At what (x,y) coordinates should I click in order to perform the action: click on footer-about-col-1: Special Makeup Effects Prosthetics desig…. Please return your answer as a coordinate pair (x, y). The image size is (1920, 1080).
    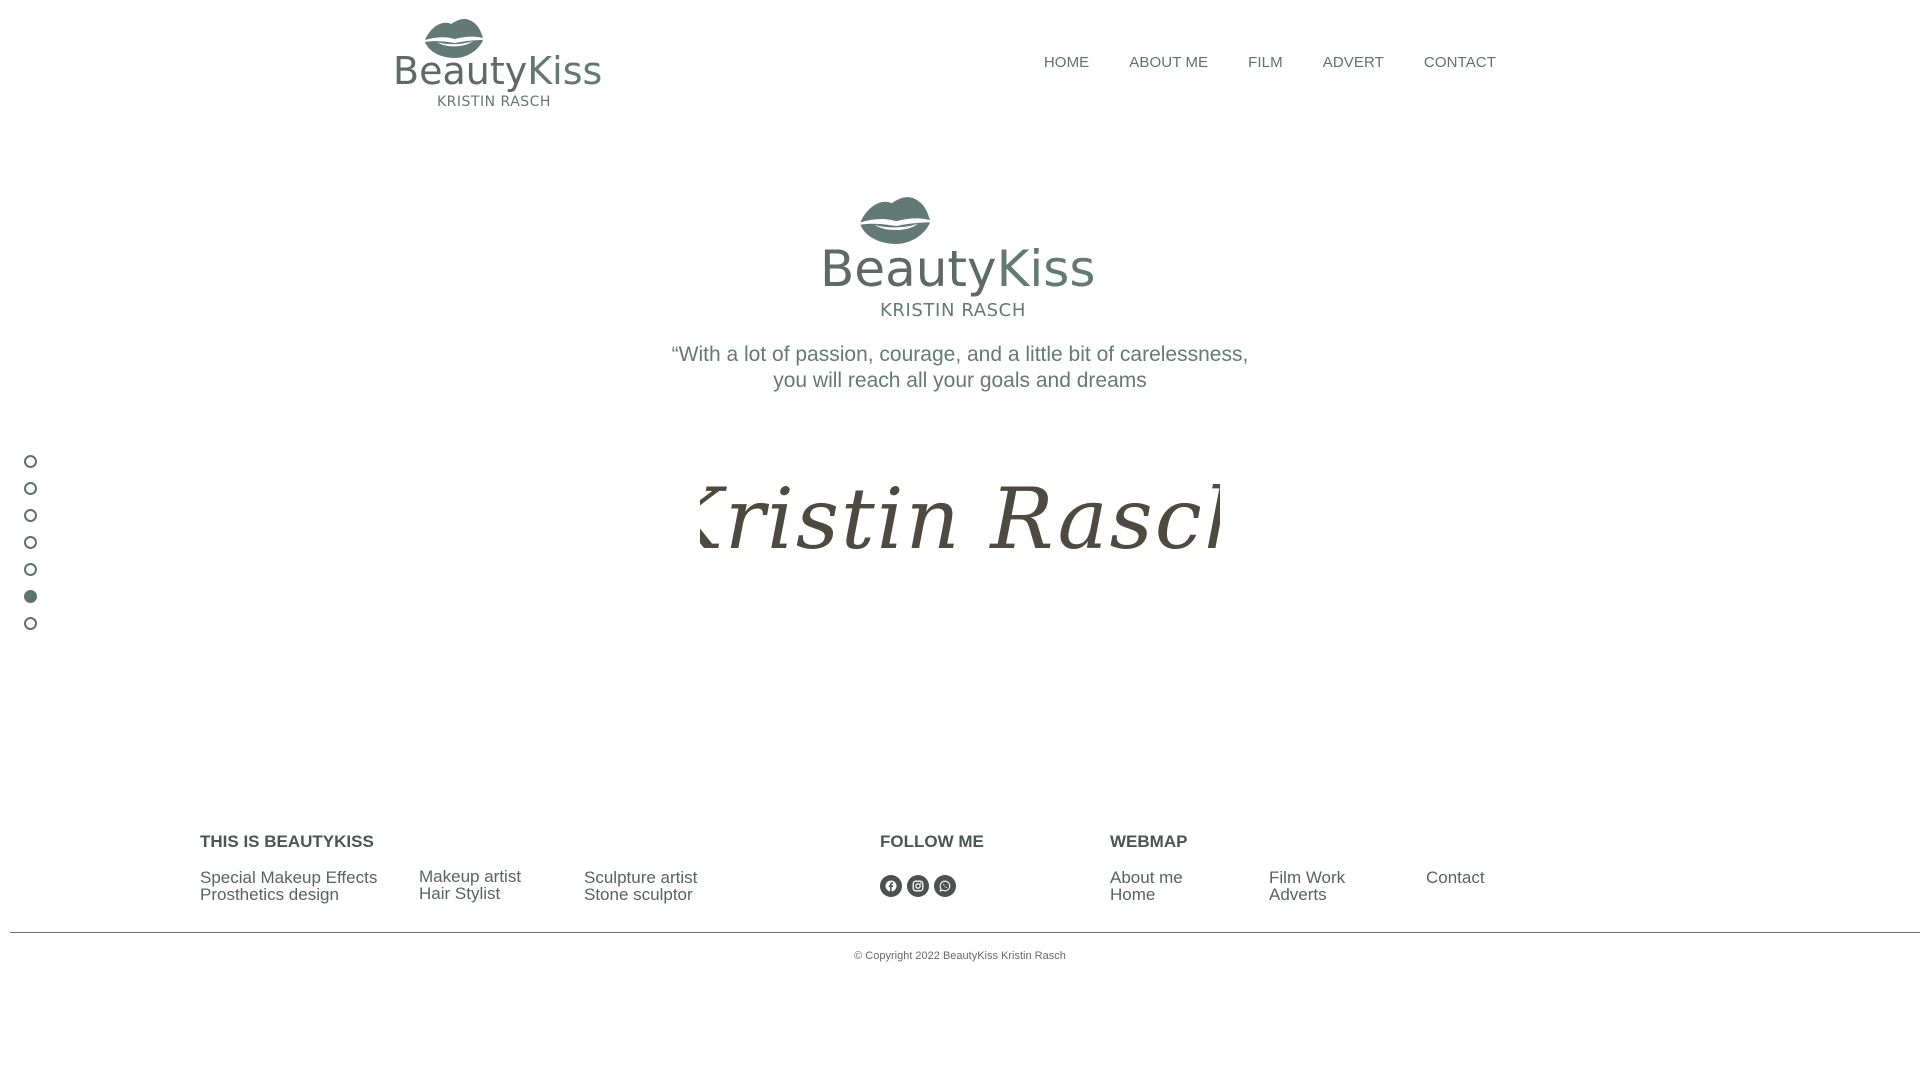
    Looking at the image, I should click on (288, 886).